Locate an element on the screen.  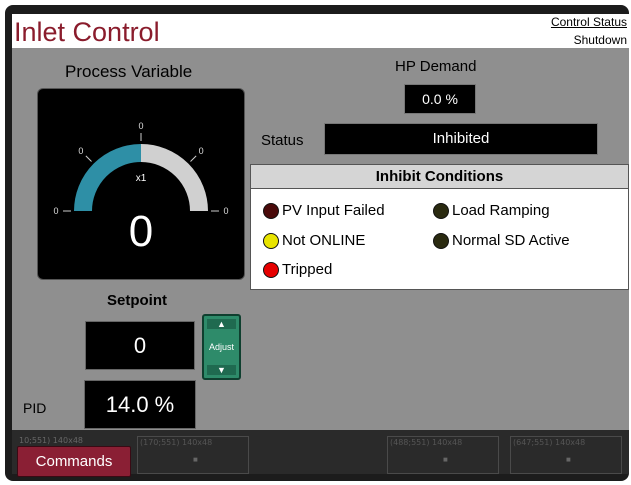
condition-normal-sd-active: Normal SD Active is located at coordinates (501, 240).